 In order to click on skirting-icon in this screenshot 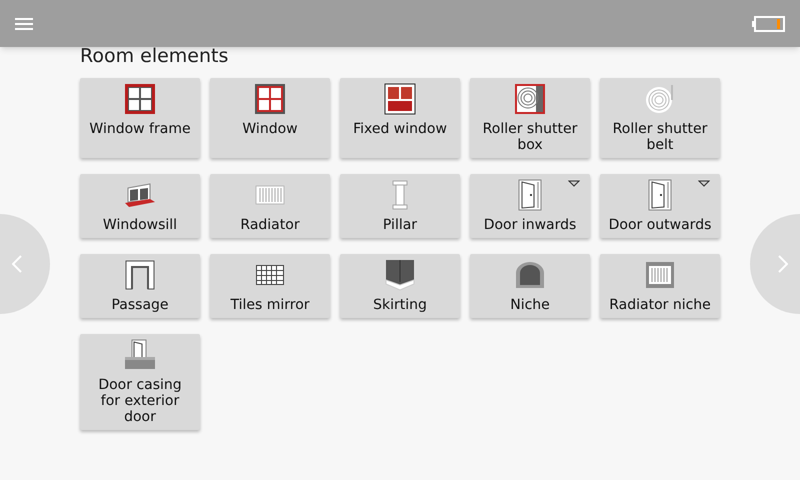, I will do `click(400, 275)`.